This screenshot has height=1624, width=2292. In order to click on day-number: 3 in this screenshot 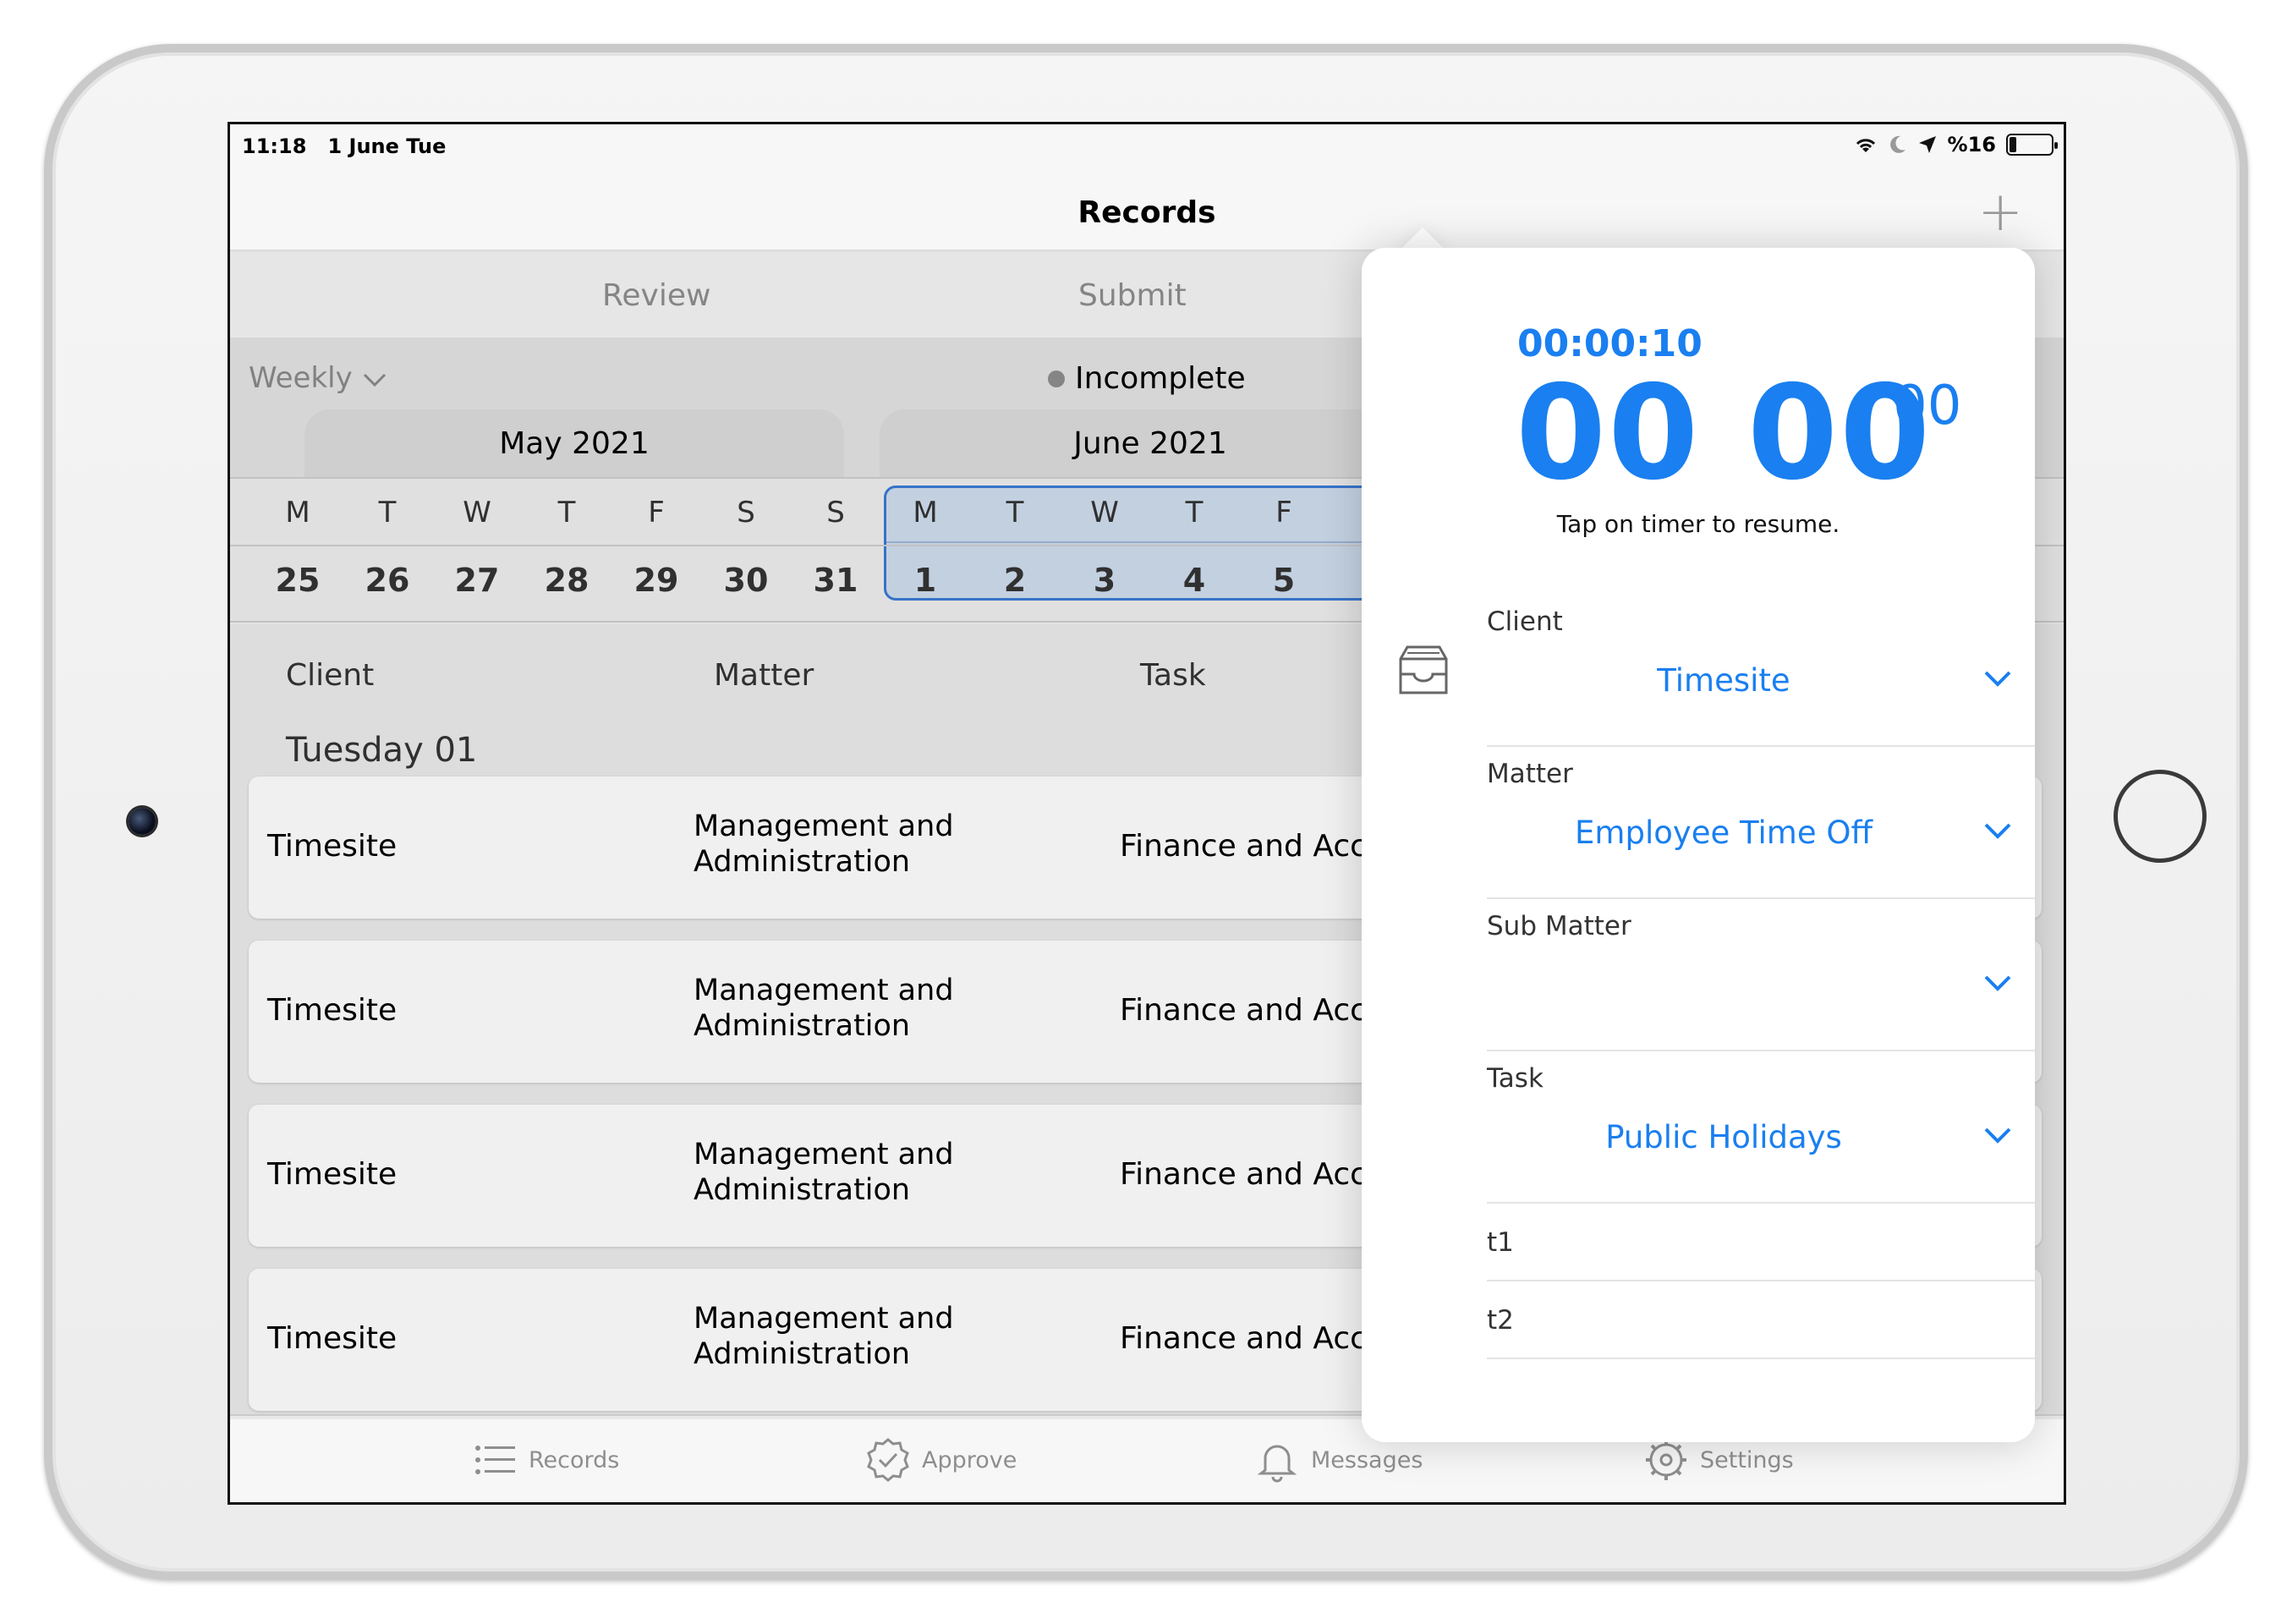, I will do `click(1104, 580)`.